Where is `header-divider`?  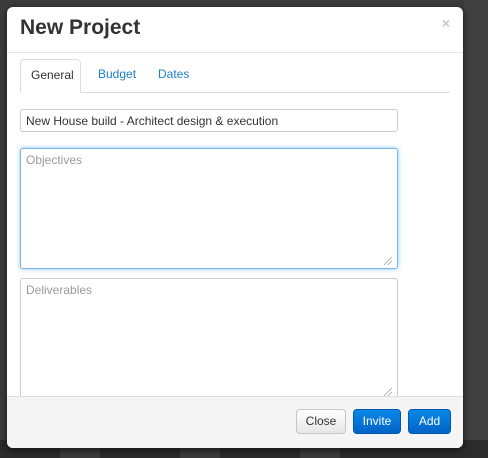
header-divider is located at coordinates (235, 52).